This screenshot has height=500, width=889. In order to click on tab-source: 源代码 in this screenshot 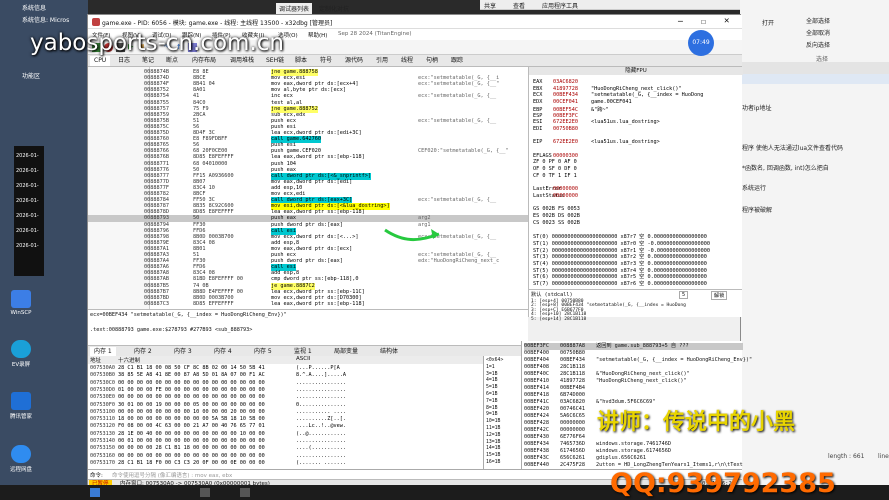, I will do `click(354, 61)`.